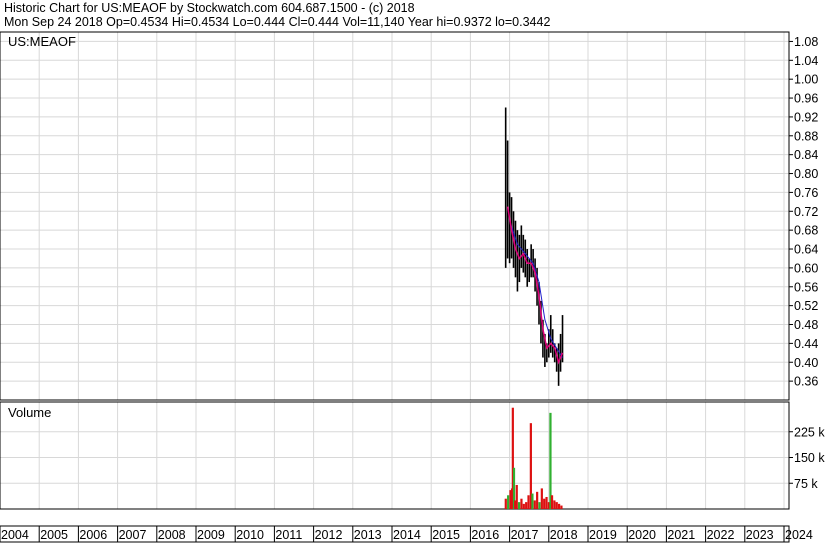 The width and height of the screenshot is (830, 543). I want to click on price-tick-label: 0.92, so click(806, 117).